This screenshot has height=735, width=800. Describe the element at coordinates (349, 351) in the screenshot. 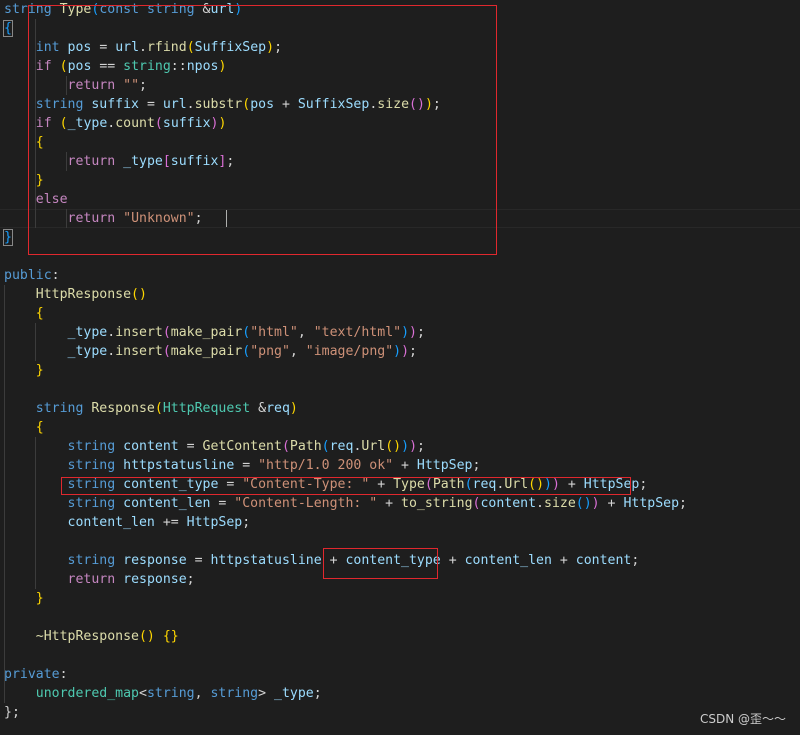

I see `code-token: "image/png"` at that location.